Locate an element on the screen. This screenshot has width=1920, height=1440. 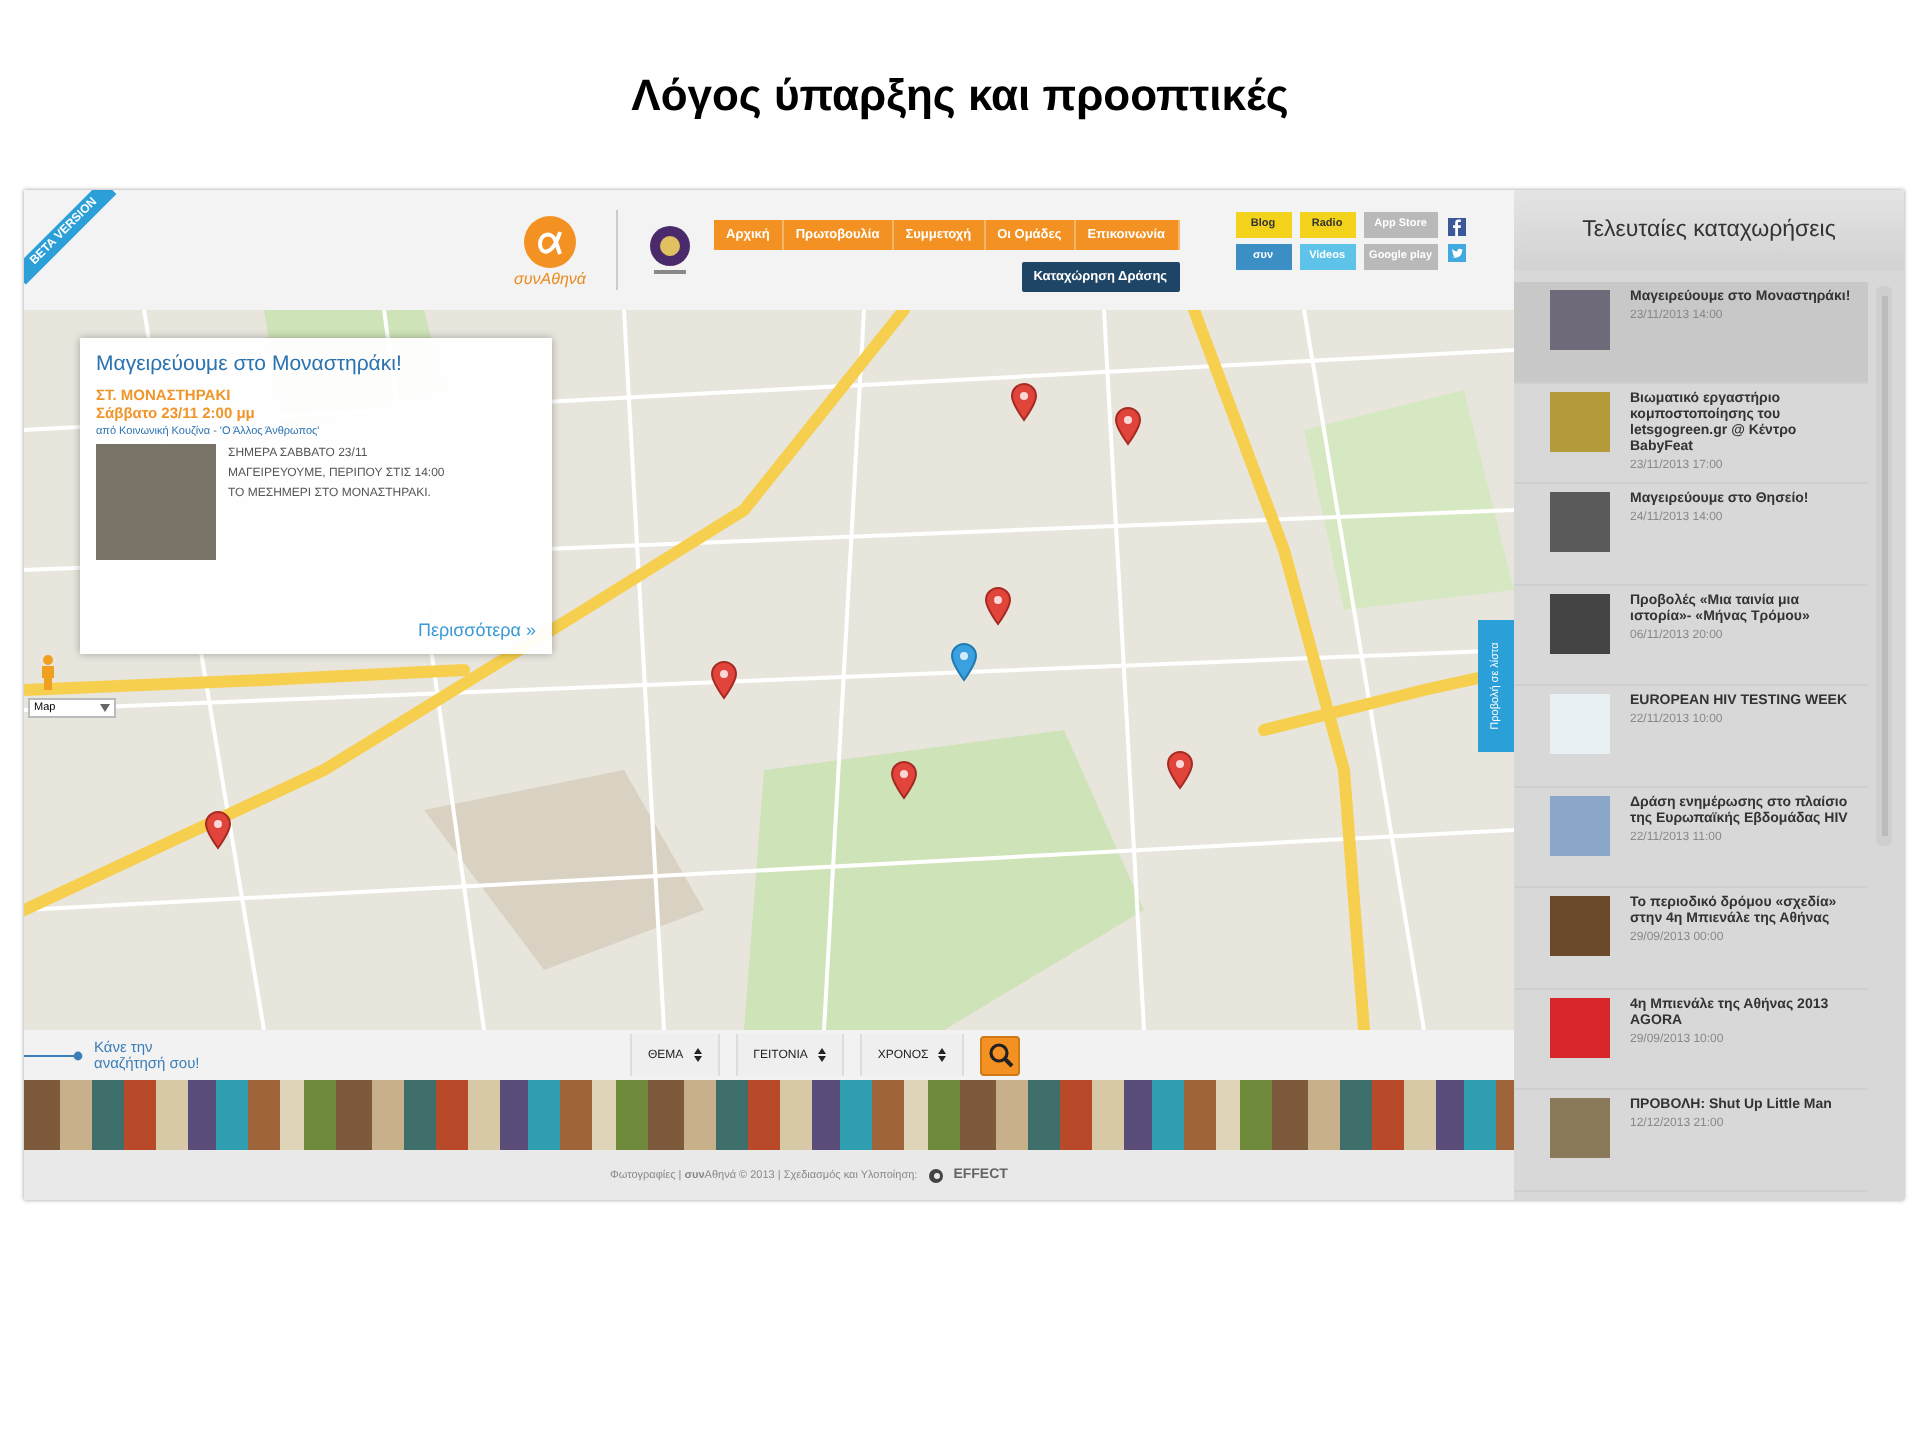
event-title: Μαγειρεύουμε στο Μοναστηράκι! is located at coordinates (250, 364).